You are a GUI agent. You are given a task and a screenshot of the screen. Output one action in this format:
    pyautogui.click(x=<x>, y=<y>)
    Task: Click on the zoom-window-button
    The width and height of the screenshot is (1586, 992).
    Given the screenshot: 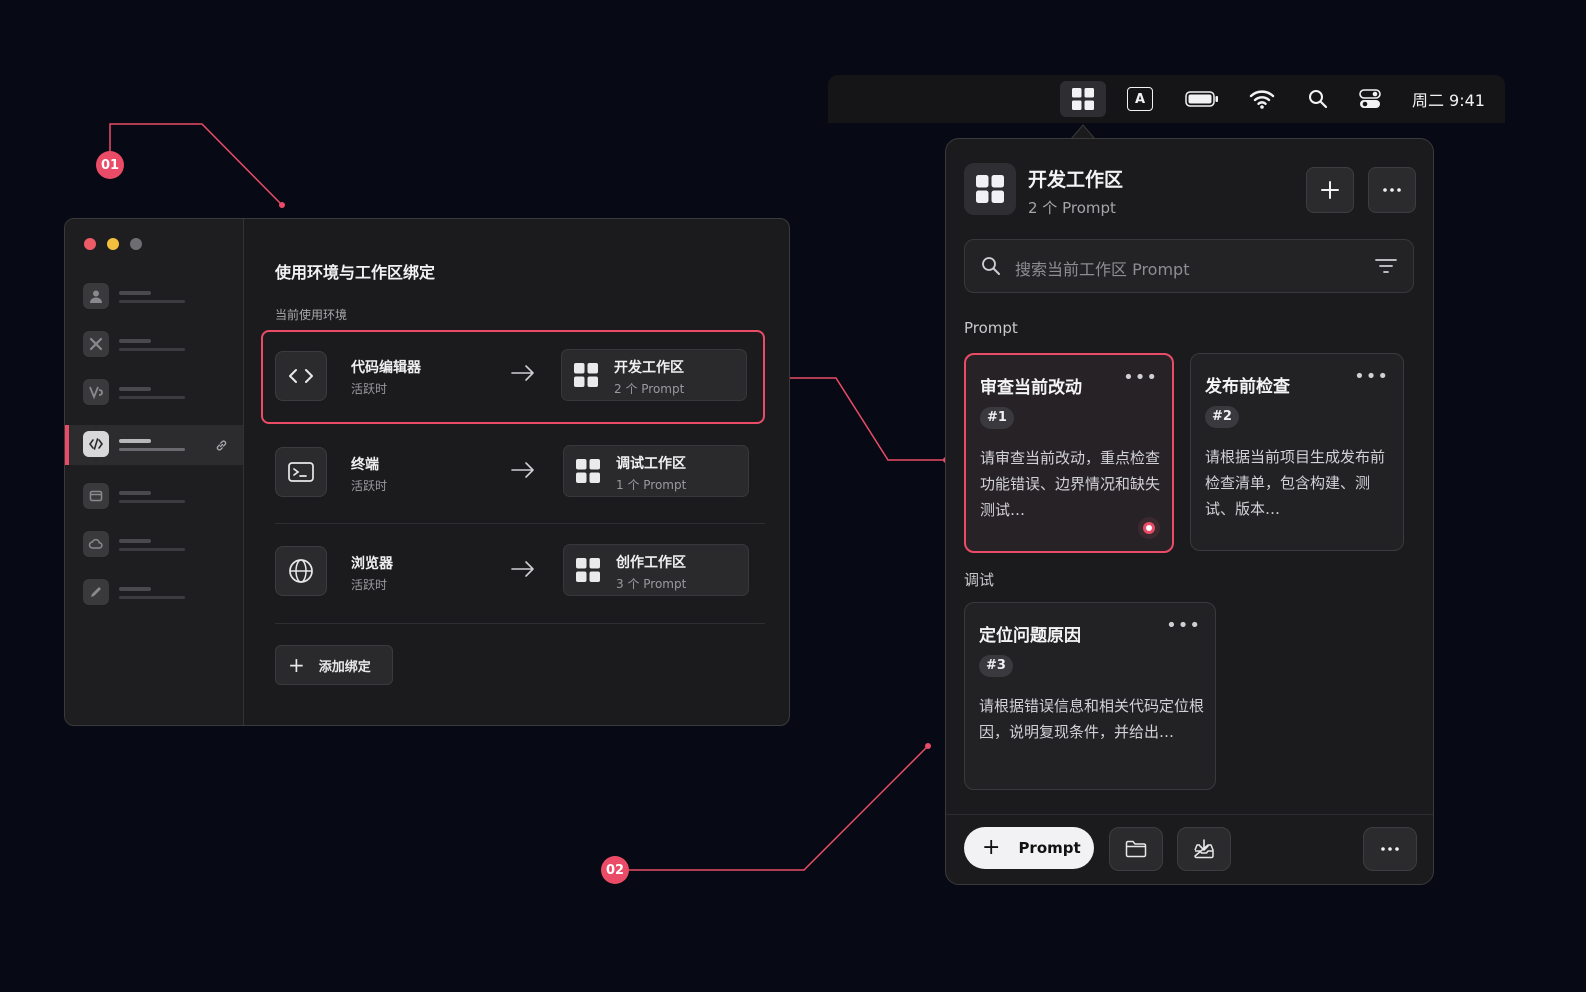 What is the action you would take?
    pyautogui.click(x=136, y=244)
    